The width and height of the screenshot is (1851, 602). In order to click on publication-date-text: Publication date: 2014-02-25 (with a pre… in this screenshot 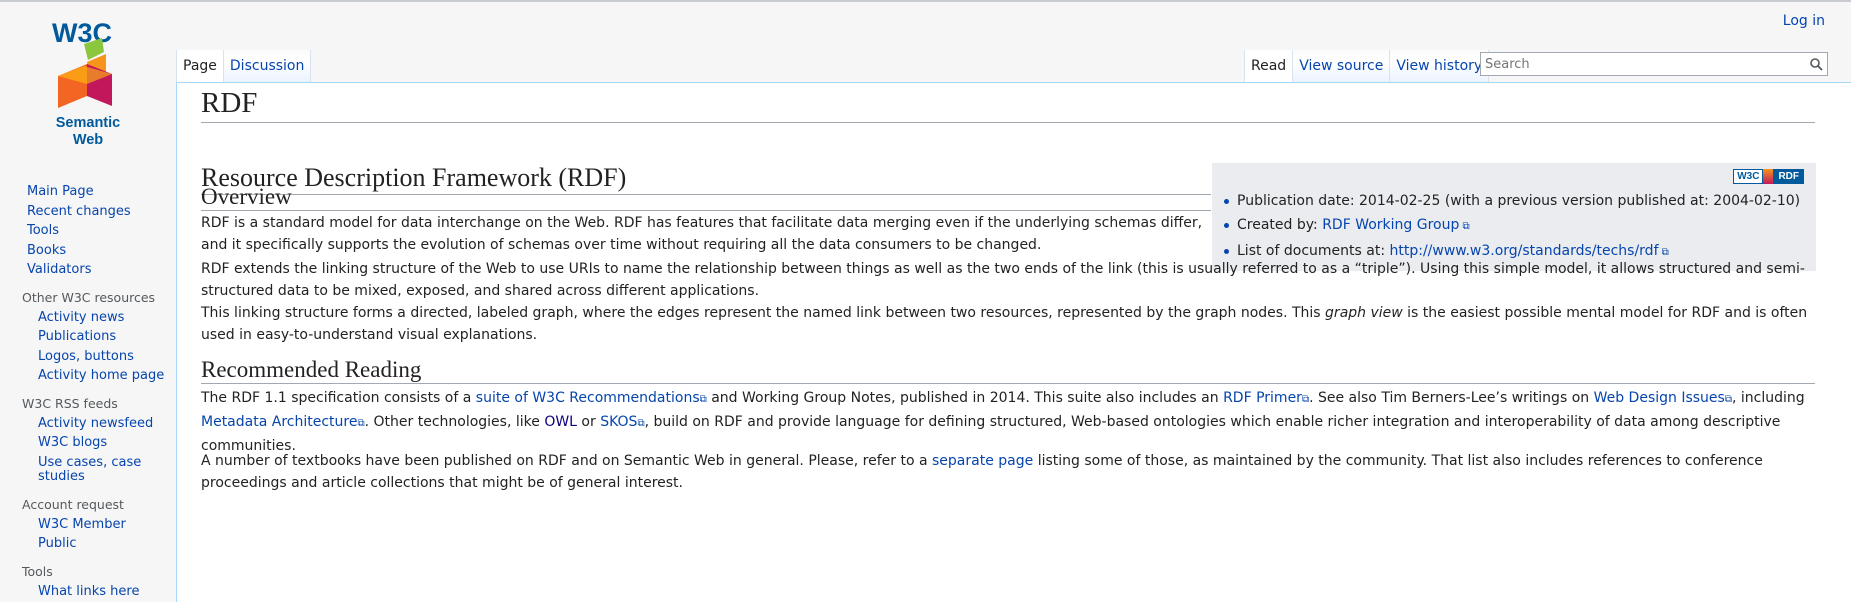, I will do `click(1519, 201)`.